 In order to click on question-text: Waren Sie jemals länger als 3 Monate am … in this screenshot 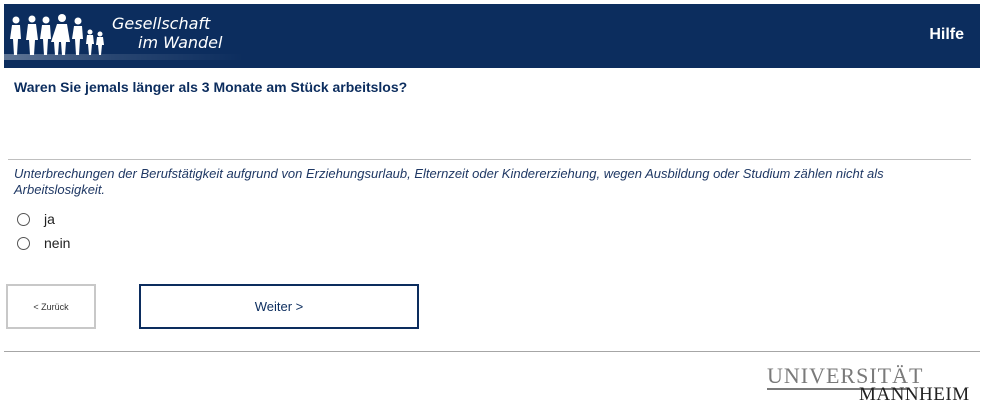, I will do `click(211, 87)`.